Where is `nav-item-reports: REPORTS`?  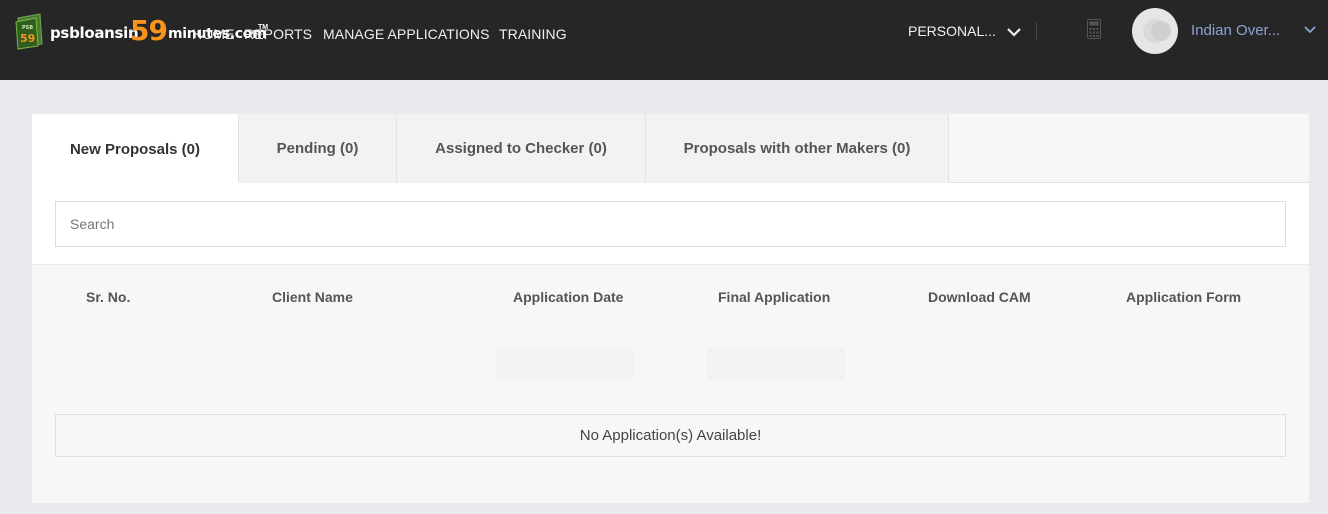 nav-item-reports: REPORTS is located at coordinates (278, 34).